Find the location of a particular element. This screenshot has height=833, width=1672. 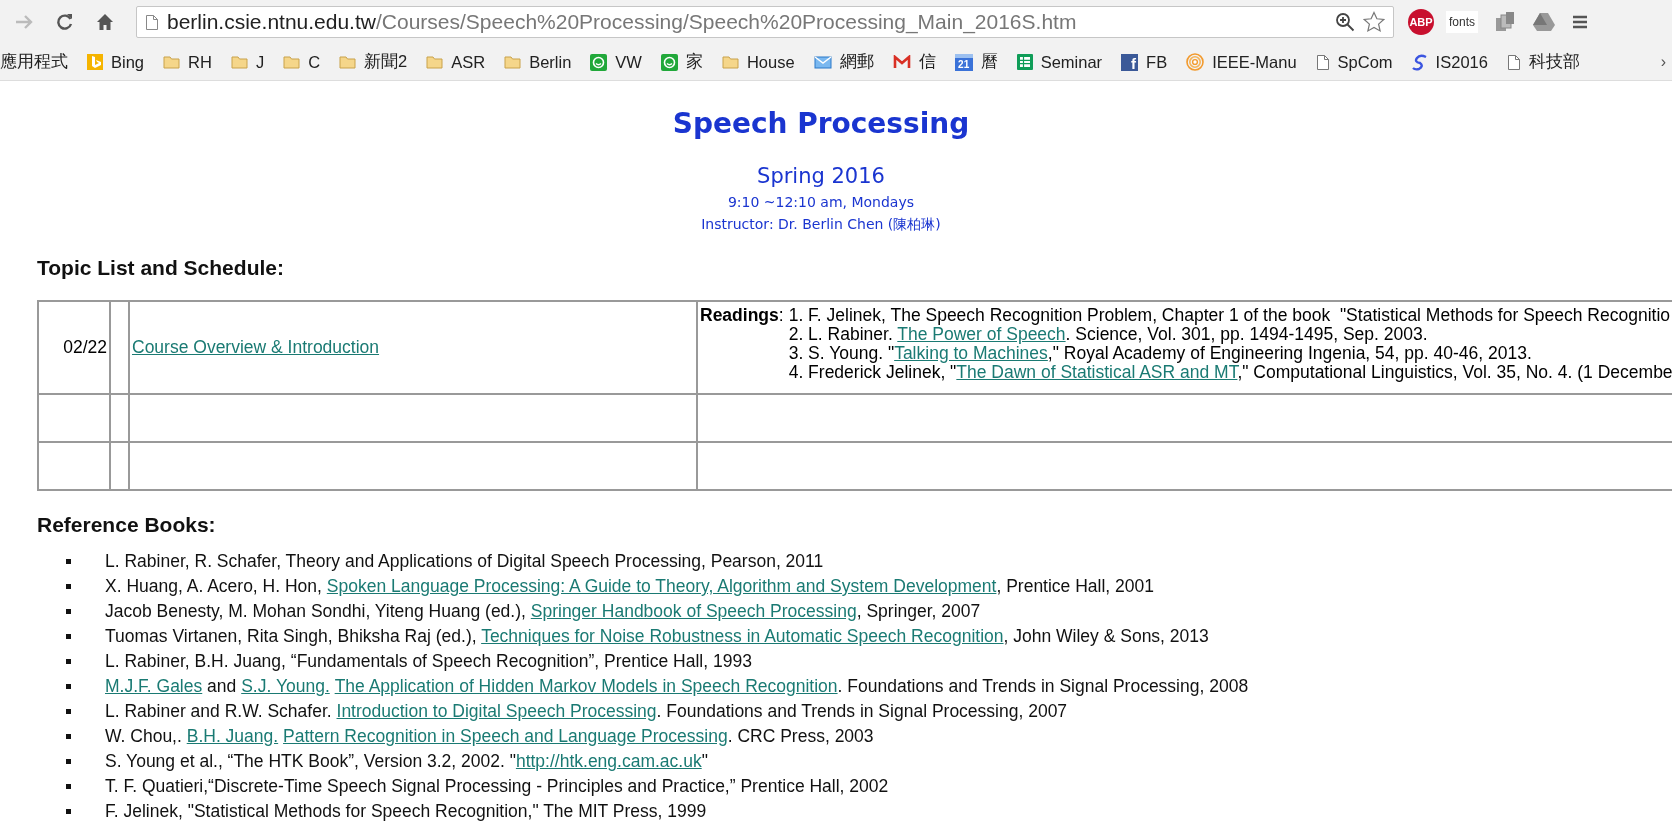

link: Talking to Machines is located at coordinates (971, 353).